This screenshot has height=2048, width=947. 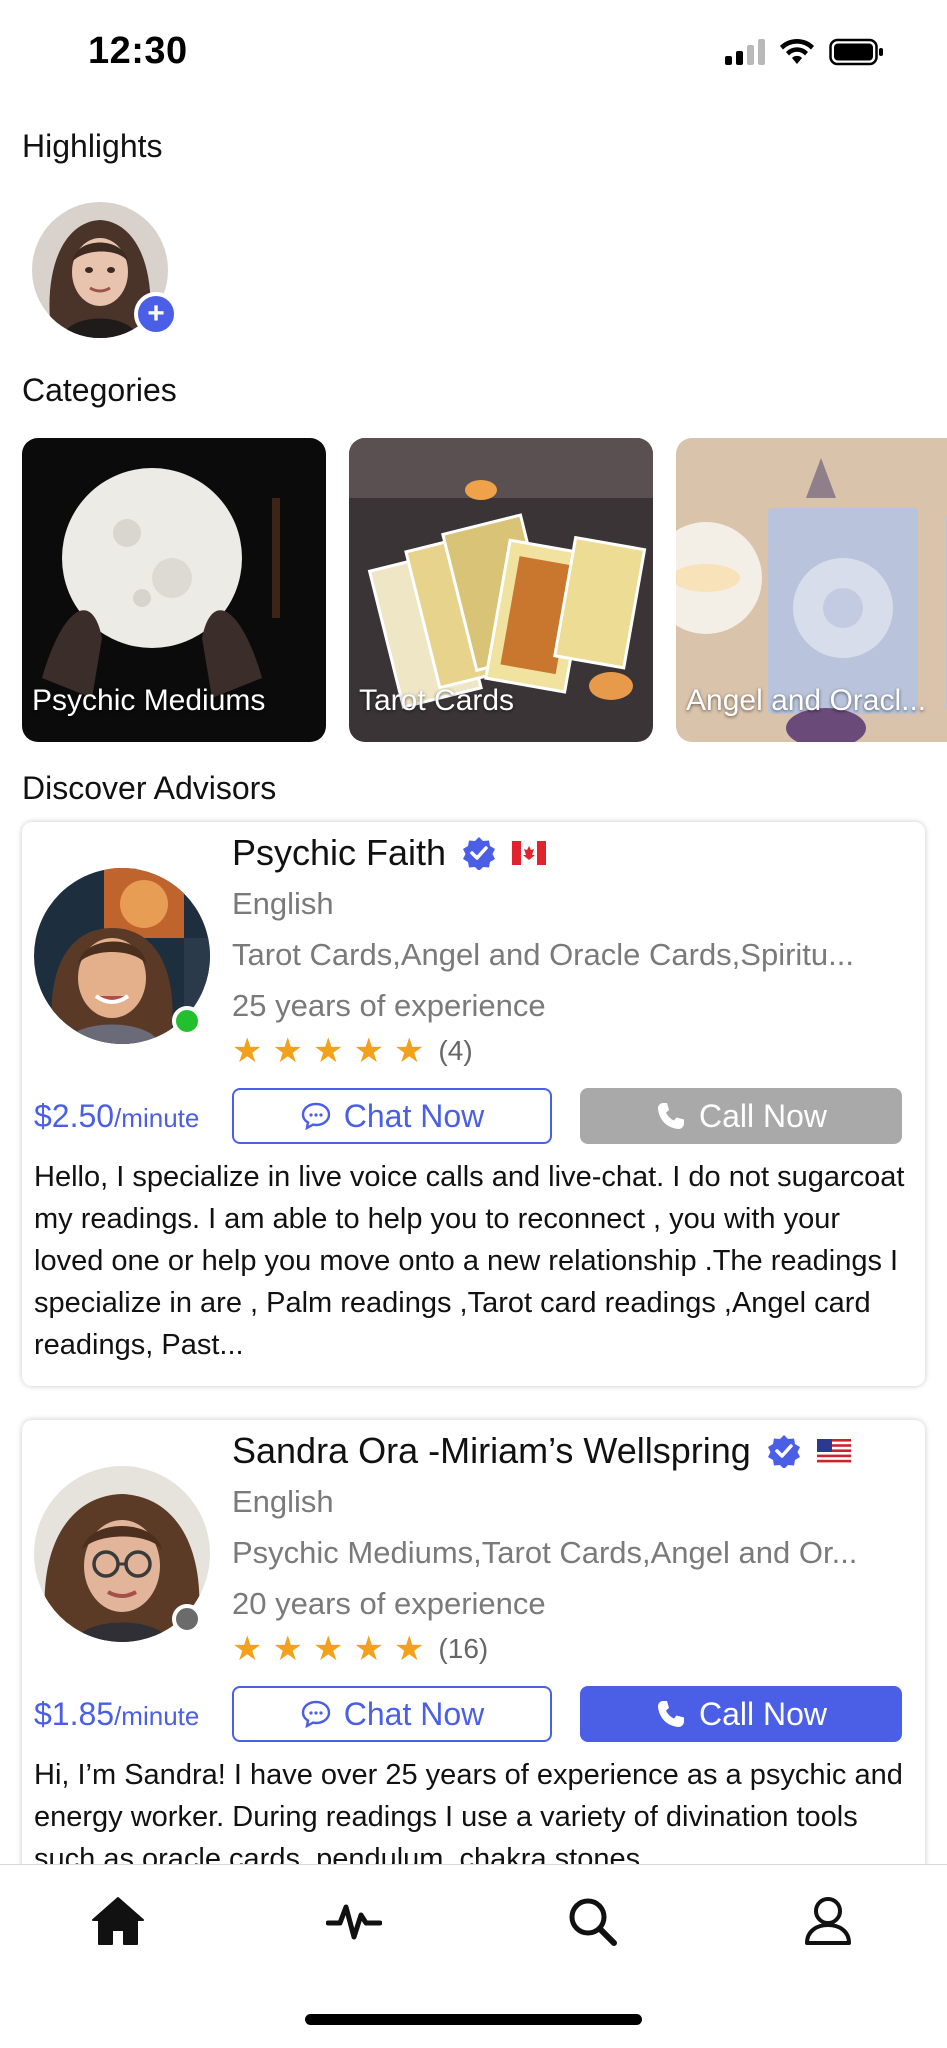 What do you see at coordinates (473, 50) in the screenshot?
I see `status-bar: 12:30` at bounding box center [473, 50].